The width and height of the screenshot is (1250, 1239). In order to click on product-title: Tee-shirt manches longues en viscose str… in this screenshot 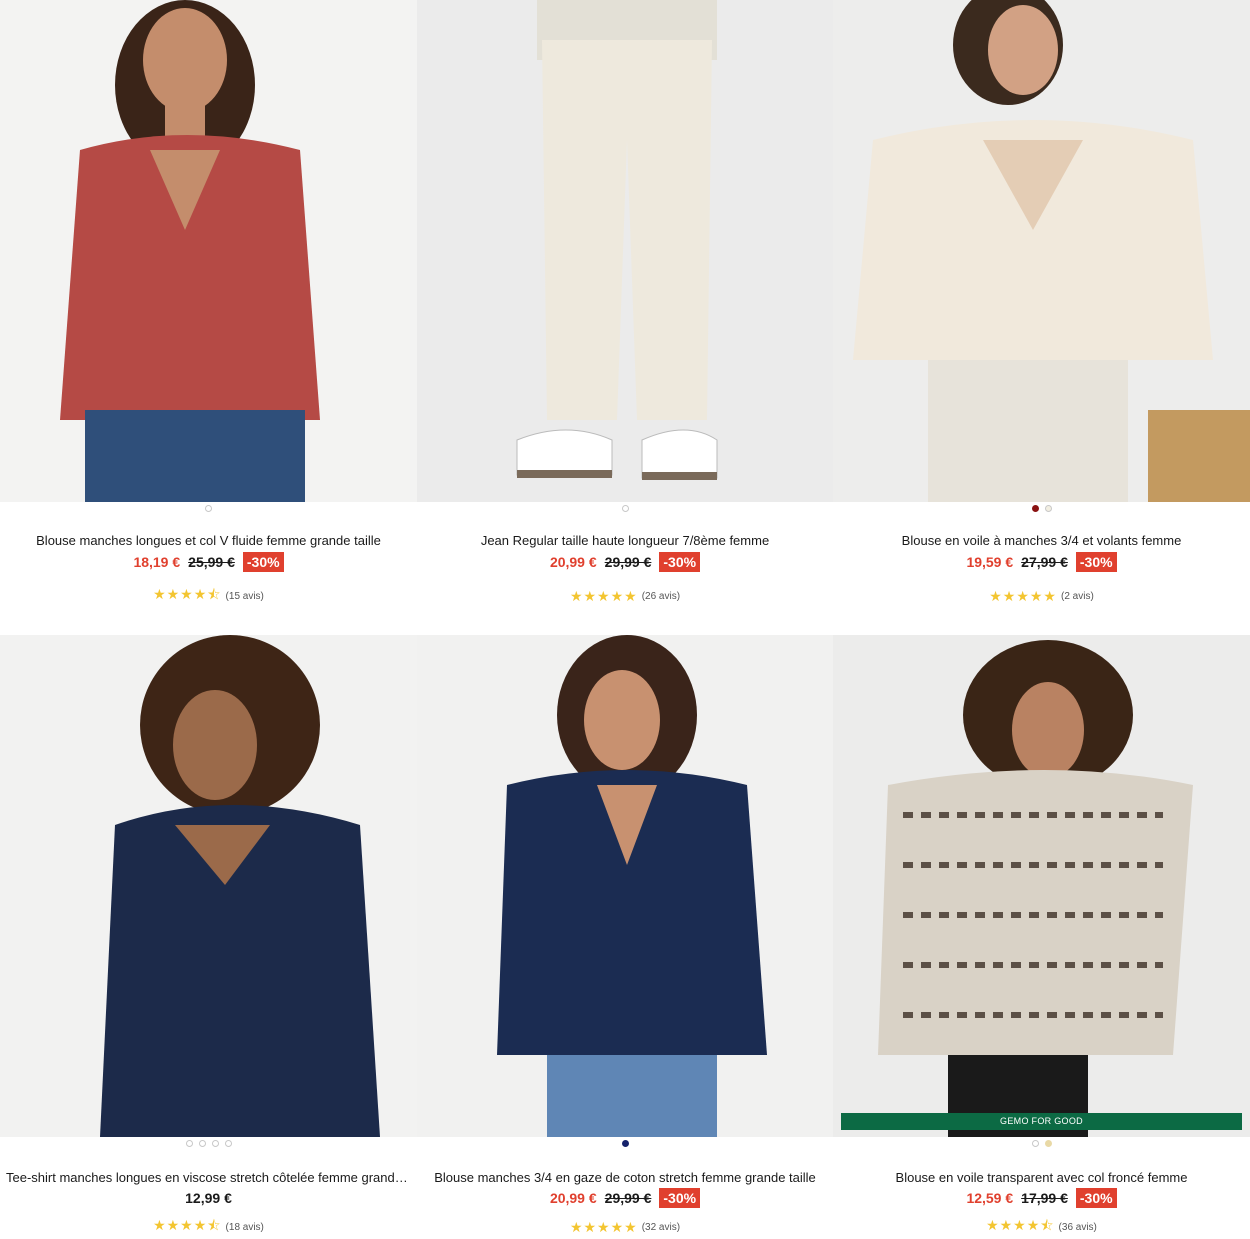, I will do `click(208, 1177)`.